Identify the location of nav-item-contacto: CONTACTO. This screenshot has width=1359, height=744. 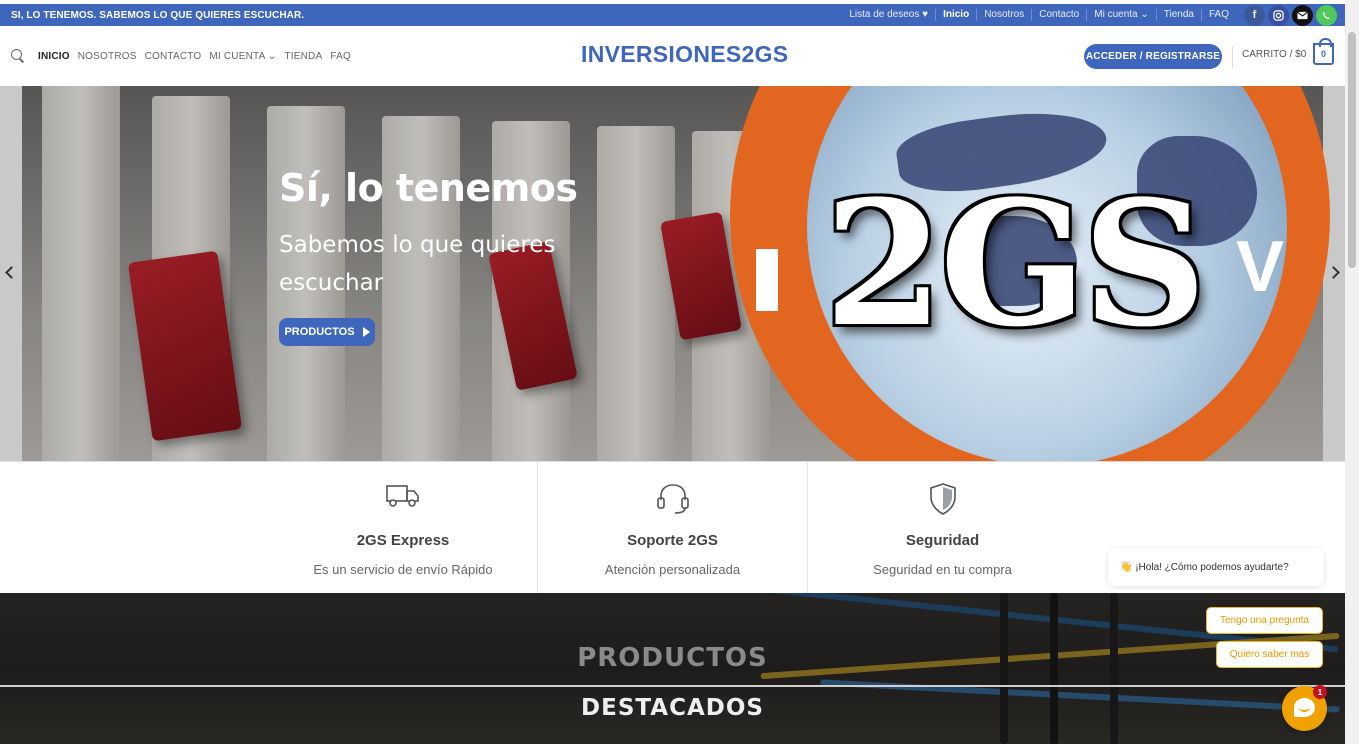
(173, 56).